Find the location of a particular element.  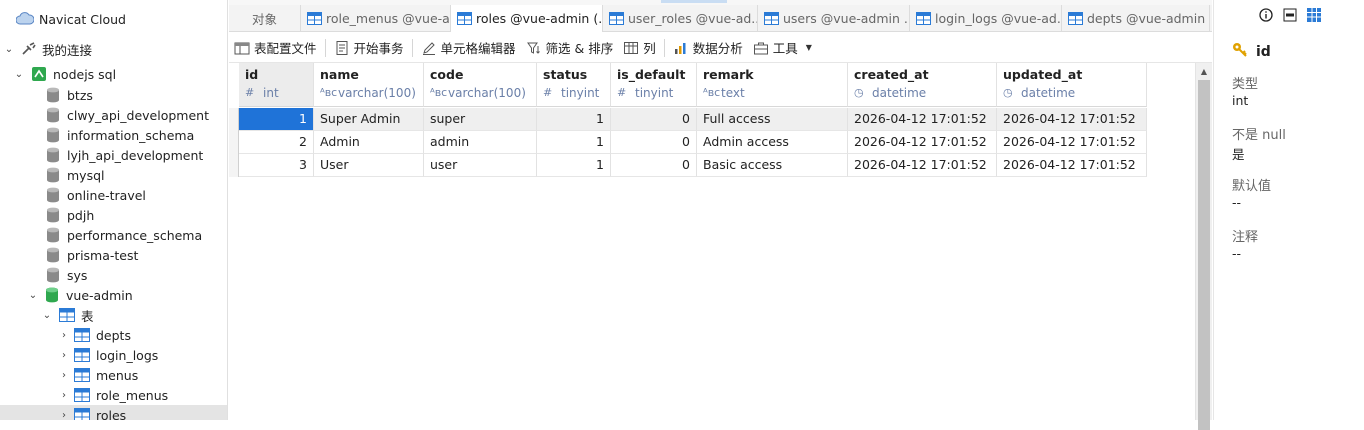

database-label: performance_schema is located at coordinates (135, 235).